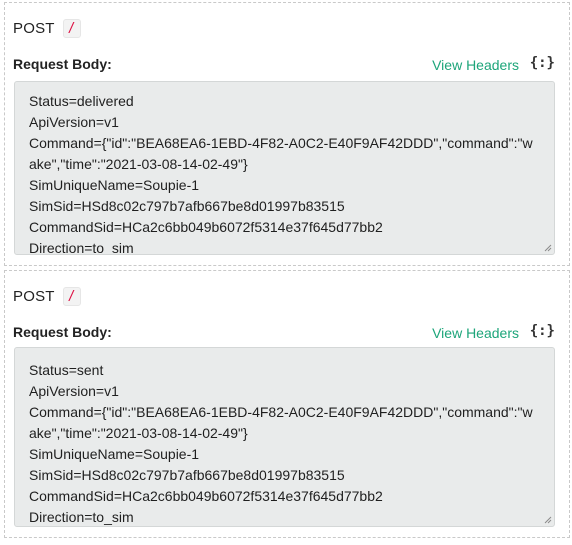 The image size is (572, 545). I want to click on body-line: Status=sent, so click(66, 370).